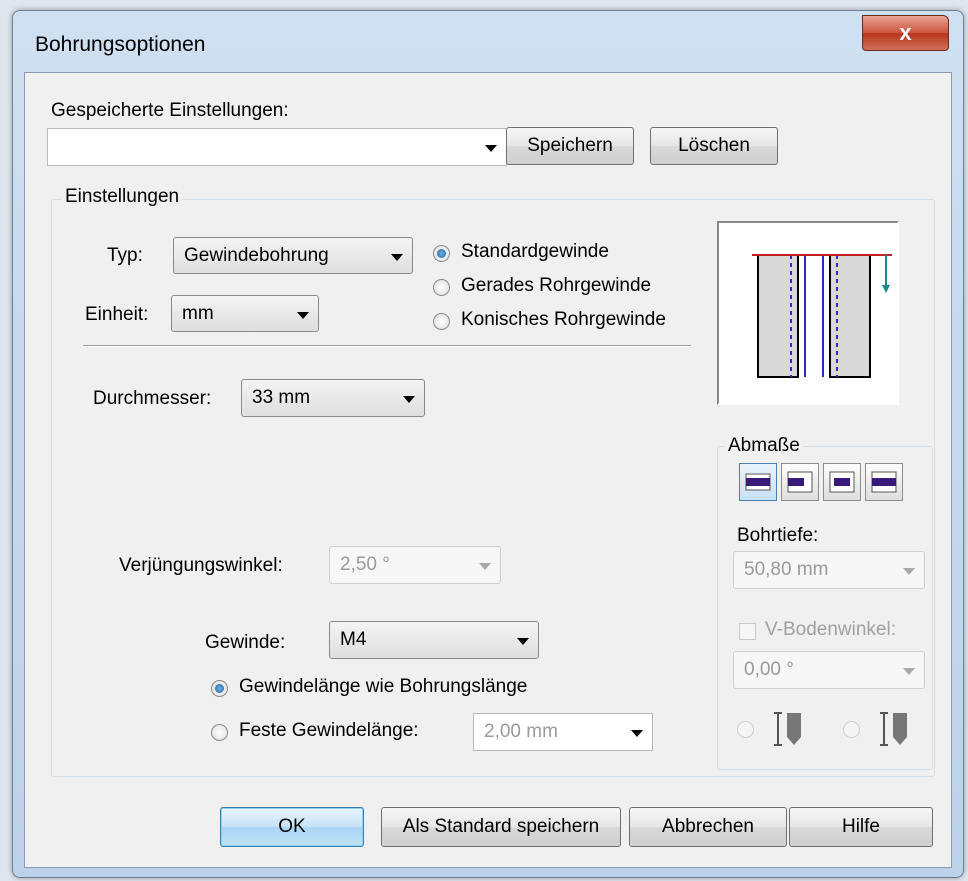 The height and width of the screenshot is (881, 968). I want to click on v-bottom-value: 0,00 °, so click(769, 669).